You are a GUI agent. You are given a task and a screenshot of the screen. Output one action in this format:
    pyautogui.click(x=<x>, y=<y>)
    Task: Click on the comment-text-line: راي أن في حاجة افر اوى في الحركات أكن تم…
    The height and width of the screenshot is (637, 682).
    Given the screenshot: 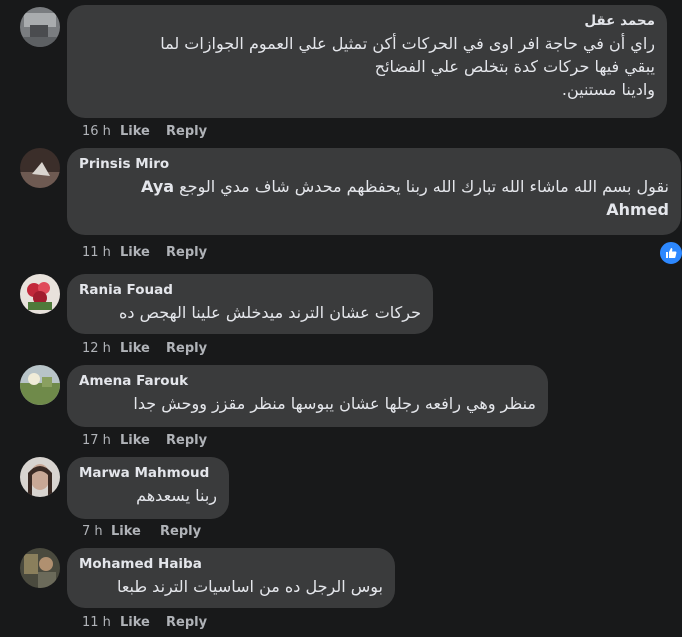 What is the action you would take?
    pyautogui.click(x=407, y=43)
    